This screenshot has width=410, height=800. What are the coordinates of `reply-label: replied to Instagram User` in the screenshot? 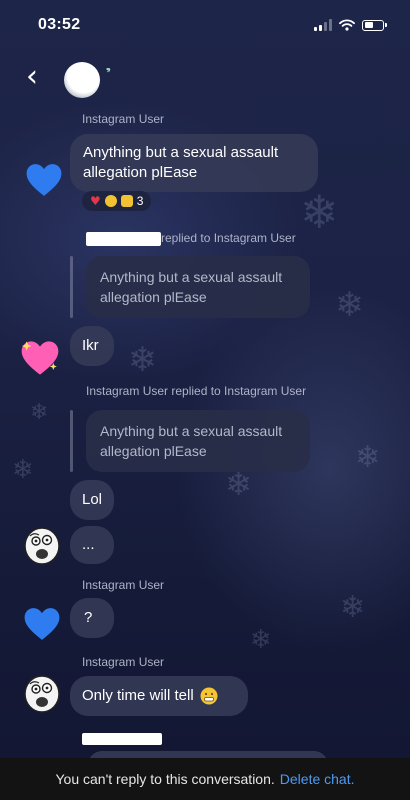 It's located at (228, 238).